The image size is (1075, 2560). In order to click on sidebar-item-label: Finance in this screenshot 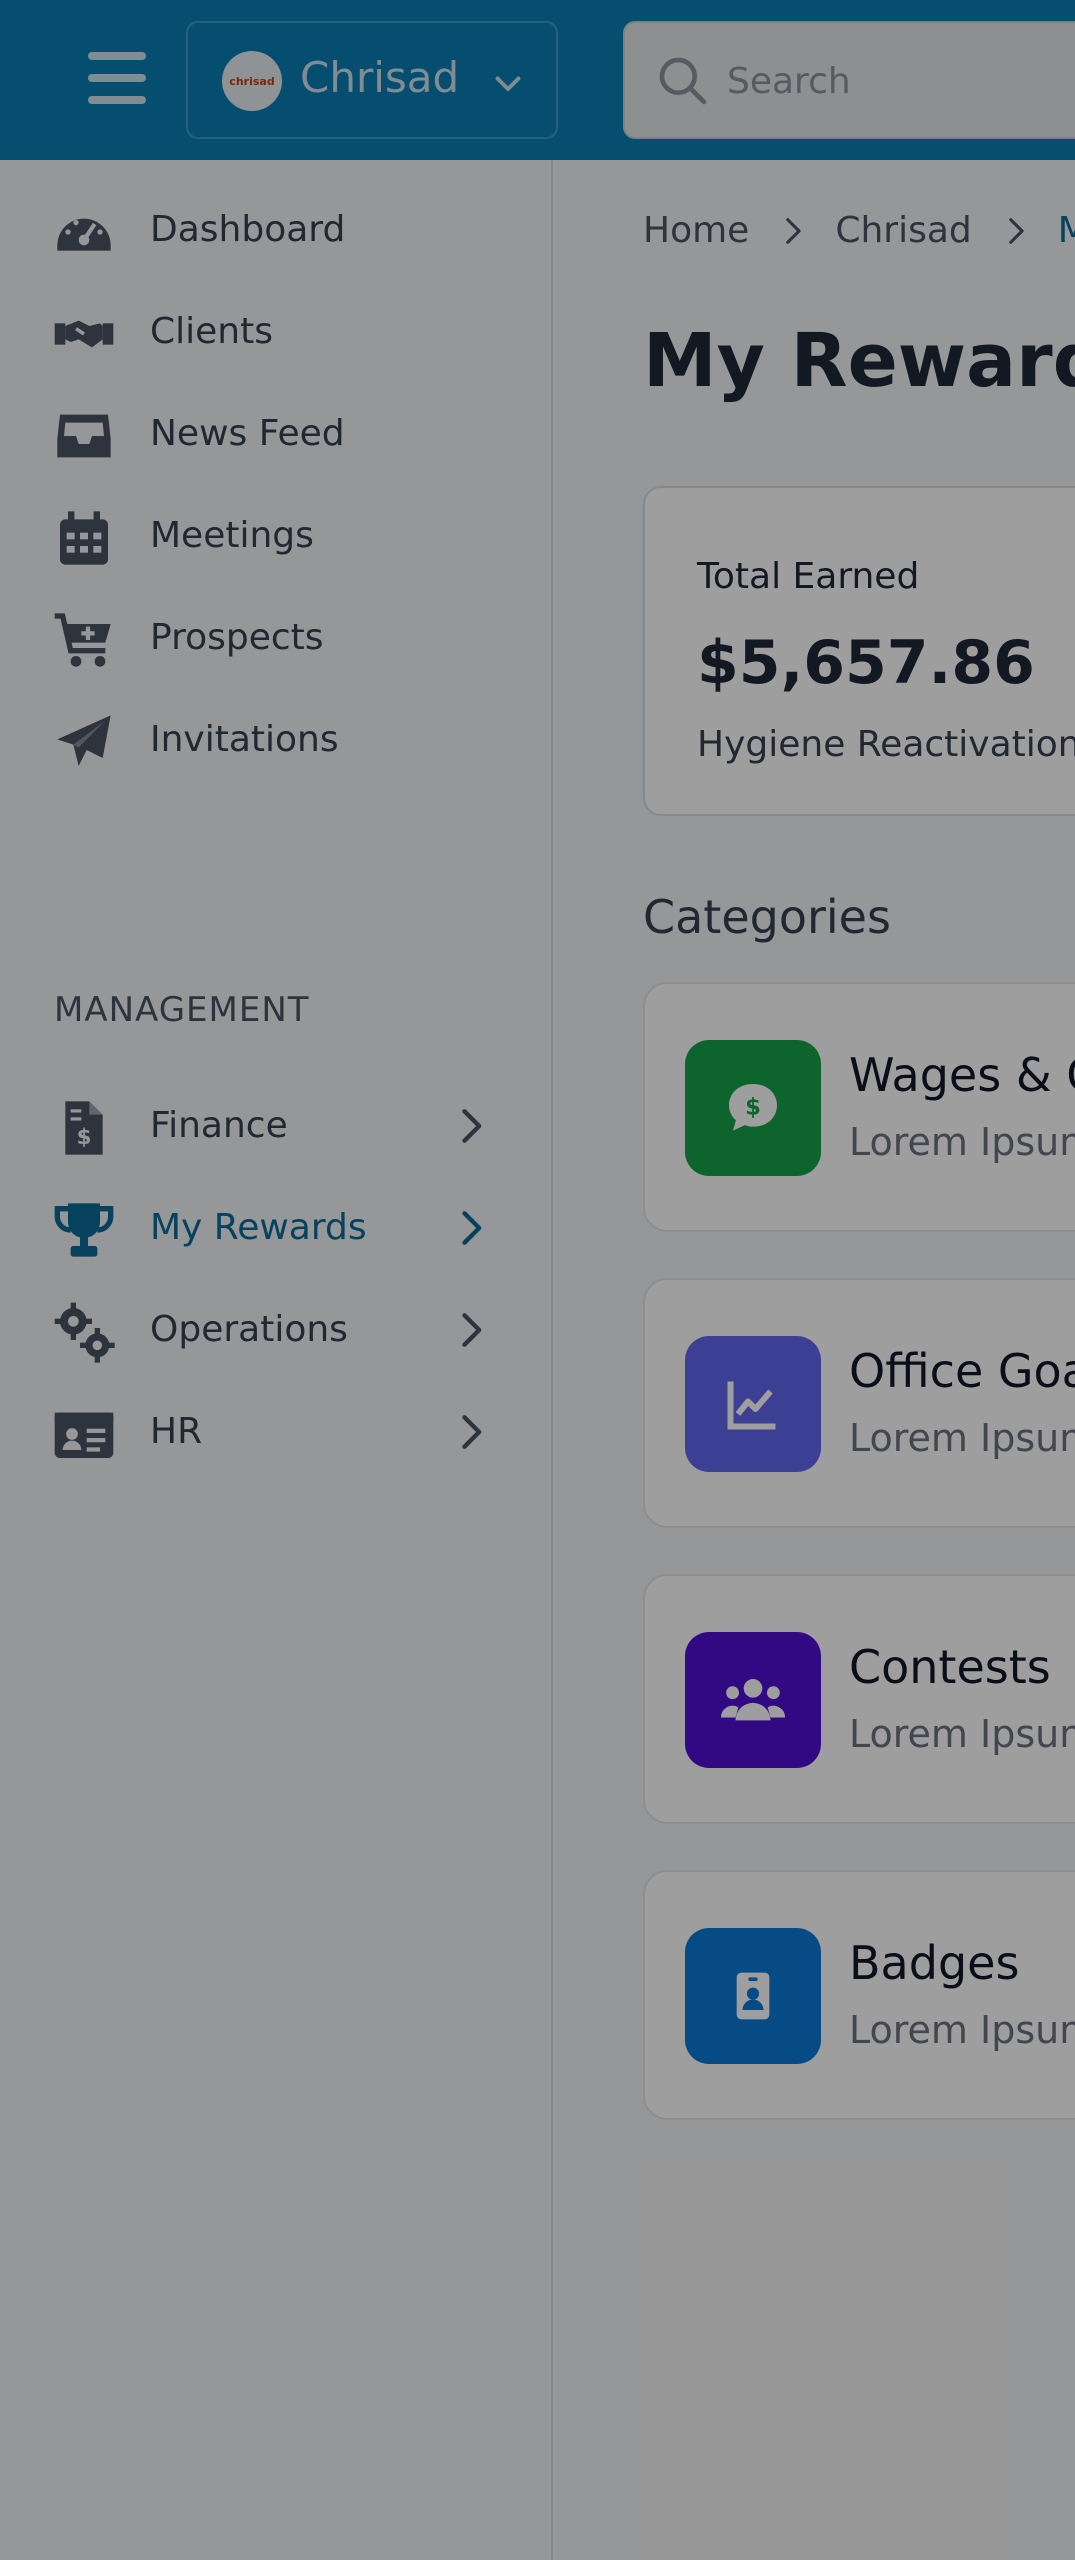, I will do `click(219, 1125)`.